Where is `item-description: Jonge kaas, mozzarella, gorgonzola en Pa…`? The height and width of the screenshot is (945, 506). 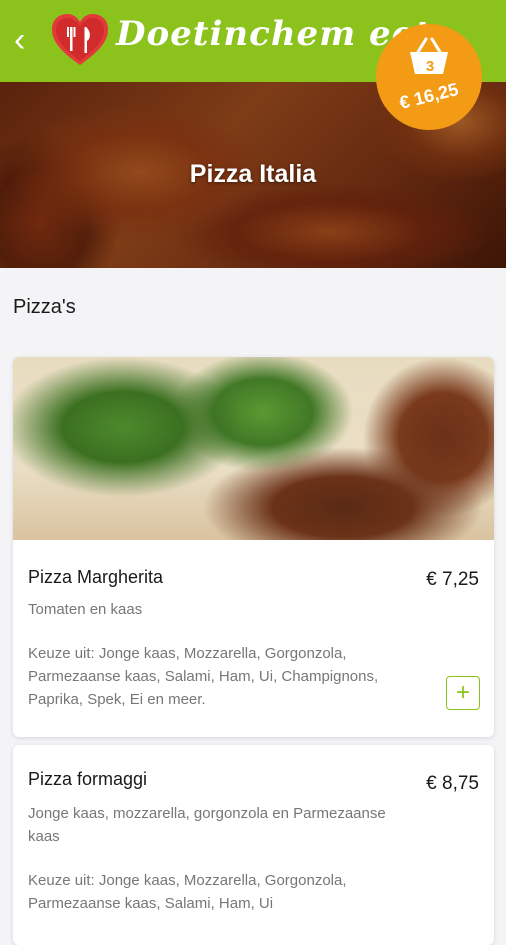
item-description: Jonge kaas, mozzarella, gorgonzola en Pa… is located at coordinates (207, 825).